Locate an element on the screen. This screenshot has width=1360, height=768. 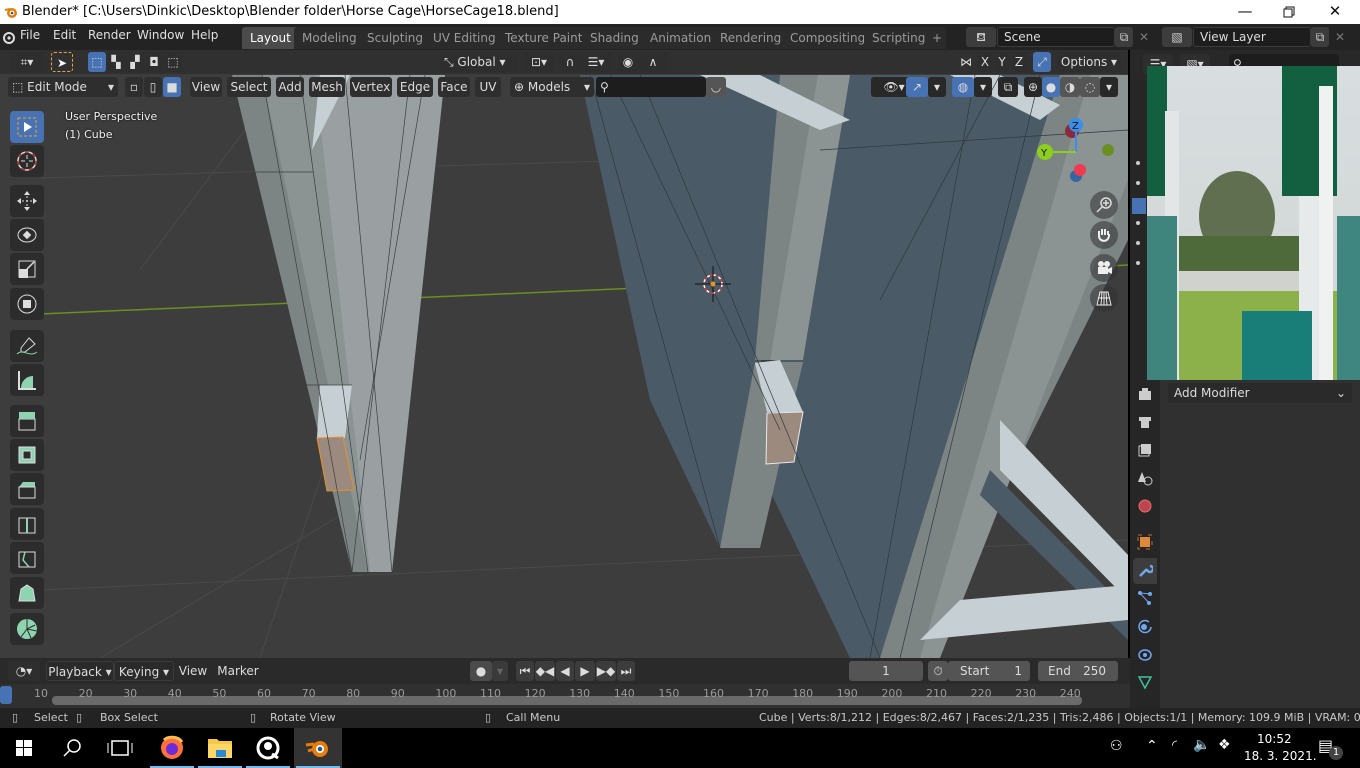
pan-view-button is located at coordinates (1104, 235).